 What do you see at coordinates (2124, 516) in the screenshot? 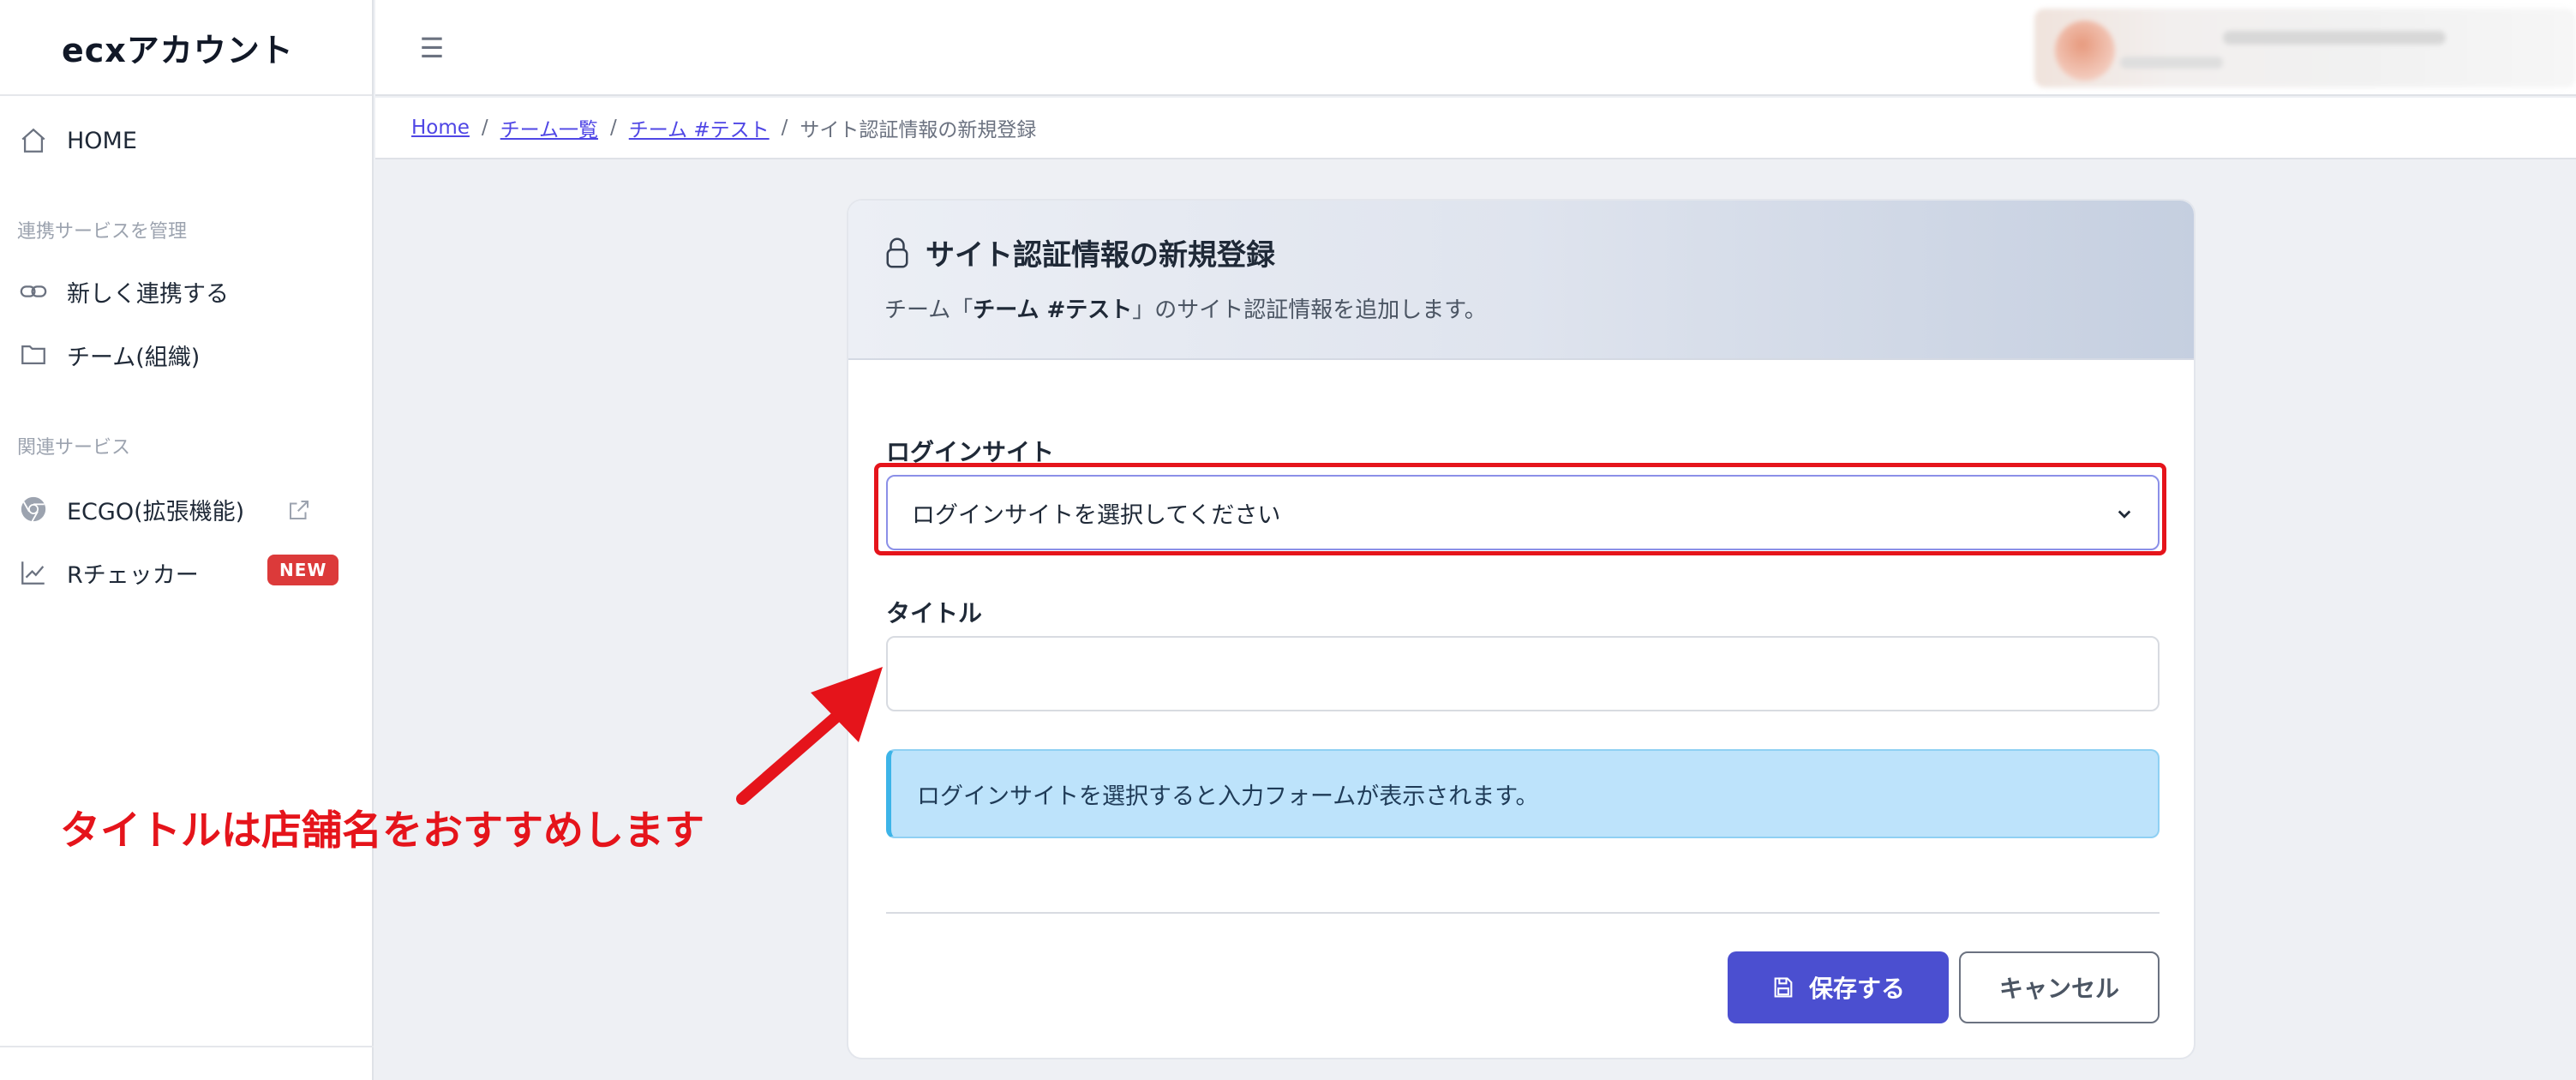
I see `chevron-down-icon` at bounding box center [2124, 516].